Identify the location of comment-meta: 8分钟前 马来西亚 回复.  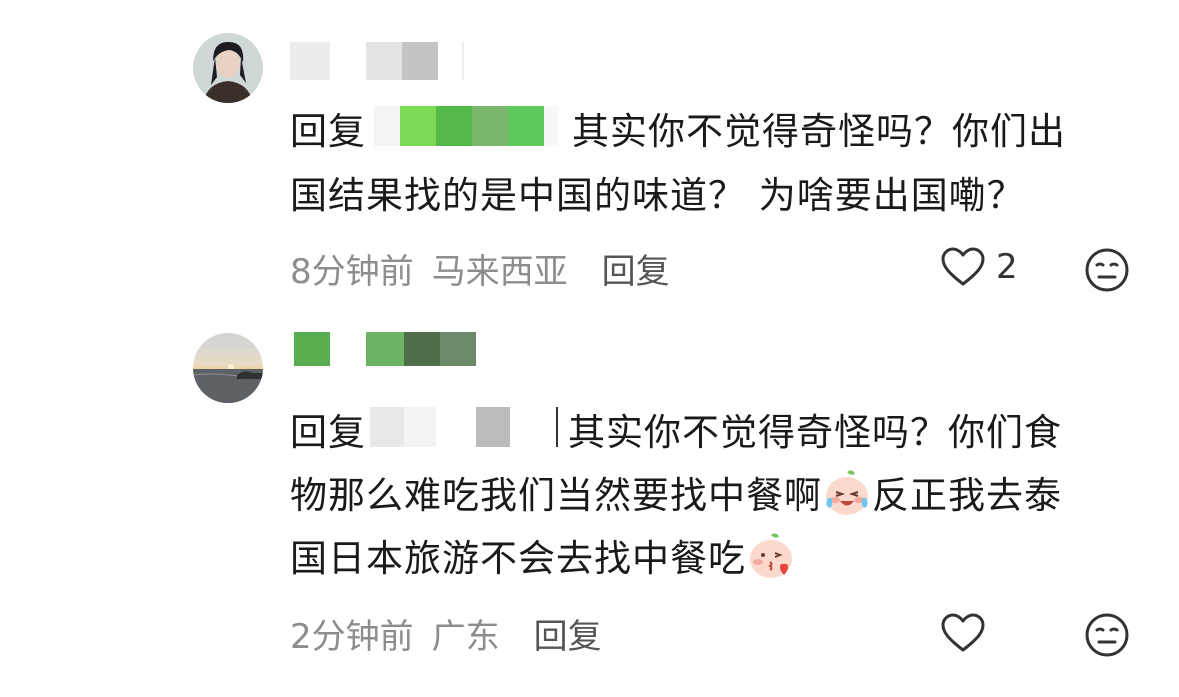
(480, 268).